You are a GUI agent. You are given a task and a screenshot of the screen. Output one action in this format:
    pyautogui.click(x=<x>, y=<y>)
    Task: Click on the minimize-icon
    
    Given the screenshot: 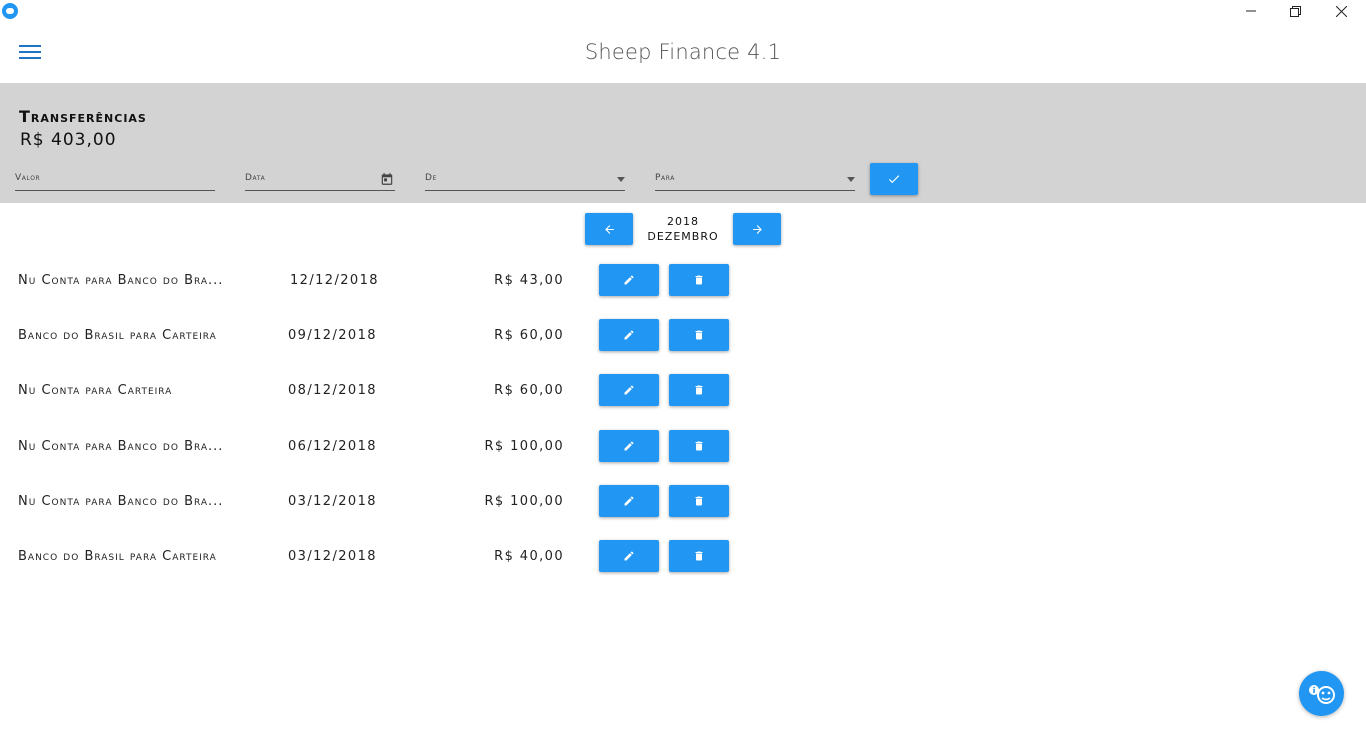 What is the action you would take?
    pyautogui.click(x=1251, y=11)
    